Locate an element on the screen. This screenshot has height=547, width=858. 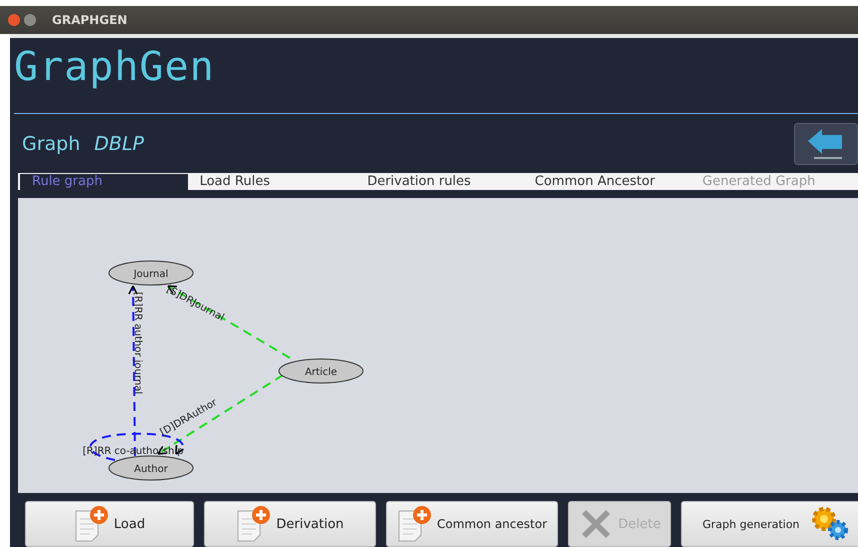
tab: Derivation rules is located at coordinates (439, 182).